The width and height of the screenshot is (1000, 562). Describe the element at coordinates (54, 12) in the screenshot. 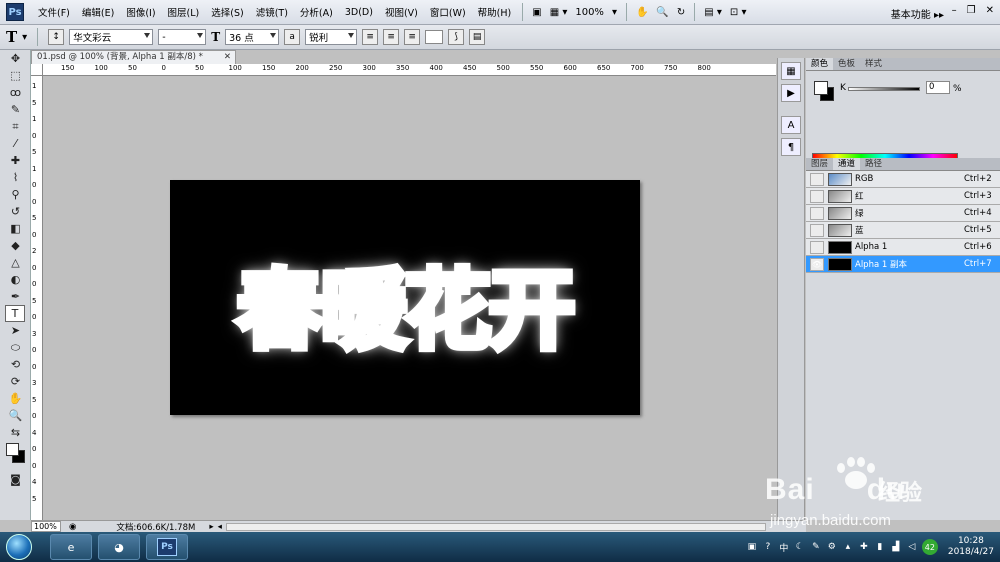

I see `menu-file: 文件(F)` at that location.